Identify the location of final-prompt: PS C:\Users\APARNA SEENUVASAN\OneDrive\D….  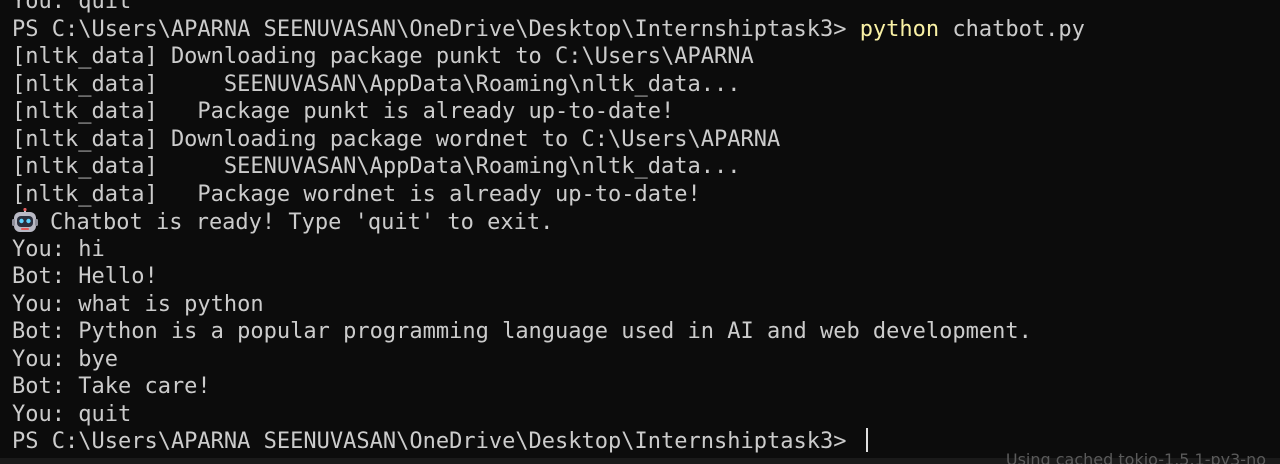
(436, 441).